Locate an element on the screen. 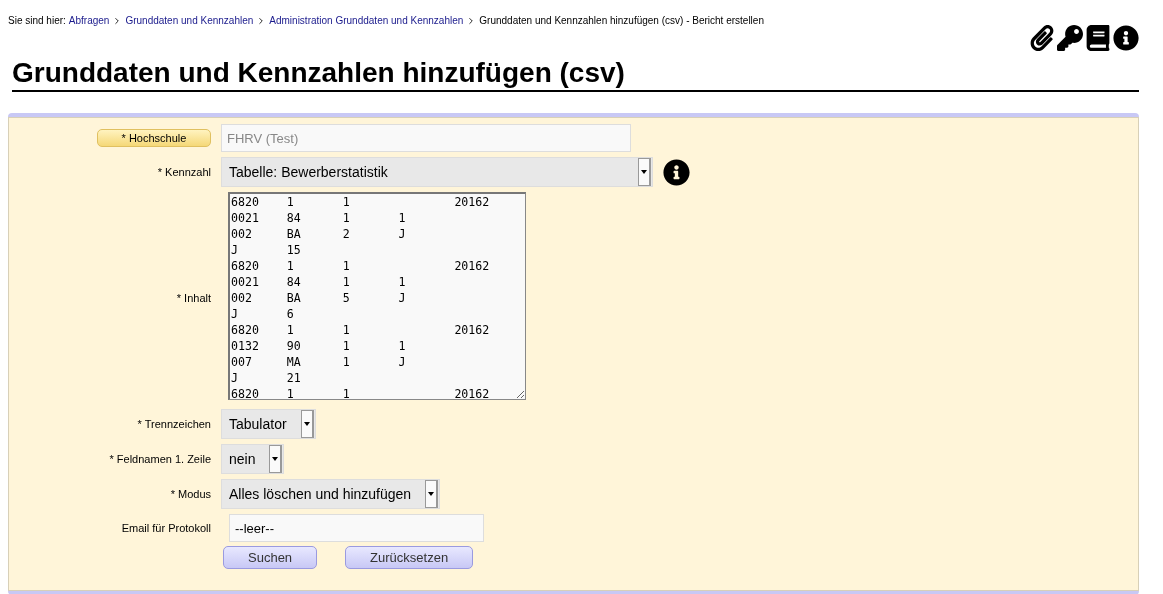 Image resolution: width=1163 pixels, height=594 pixels. breadcrumb-current: Grunddaten und Kennzahlen hinzufügen (csv) - Bericht erstellen is located at coordinates (621, 20).